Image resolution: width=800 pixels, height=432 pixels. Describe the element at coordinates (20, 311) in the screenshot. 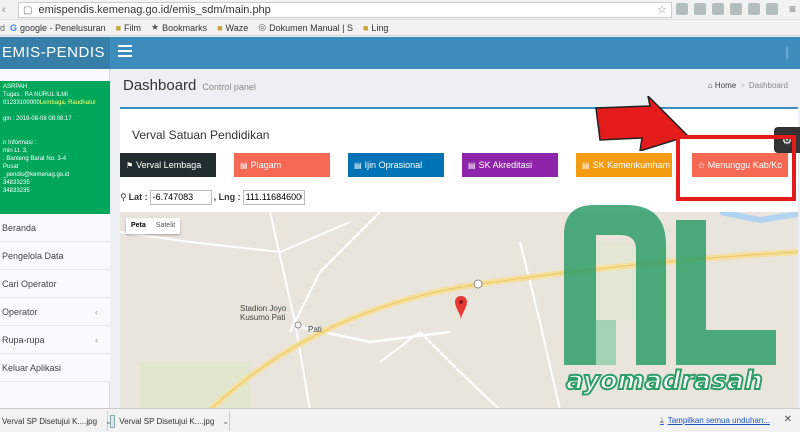

I see `sidebar-item-label: Operator` at that location.